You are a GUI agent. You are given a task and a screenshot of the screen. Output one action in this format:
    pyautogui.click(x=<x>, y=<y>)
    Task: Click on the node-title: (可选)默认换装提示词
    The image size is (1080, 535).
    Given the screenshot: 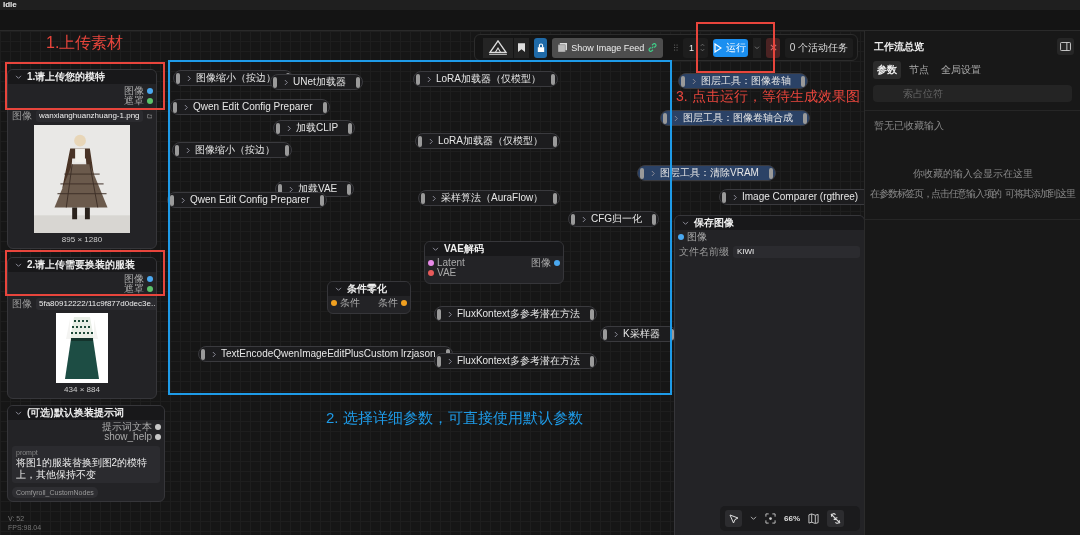 What is the action you would take?
    pyautogui.click(x=75, y=413)
    